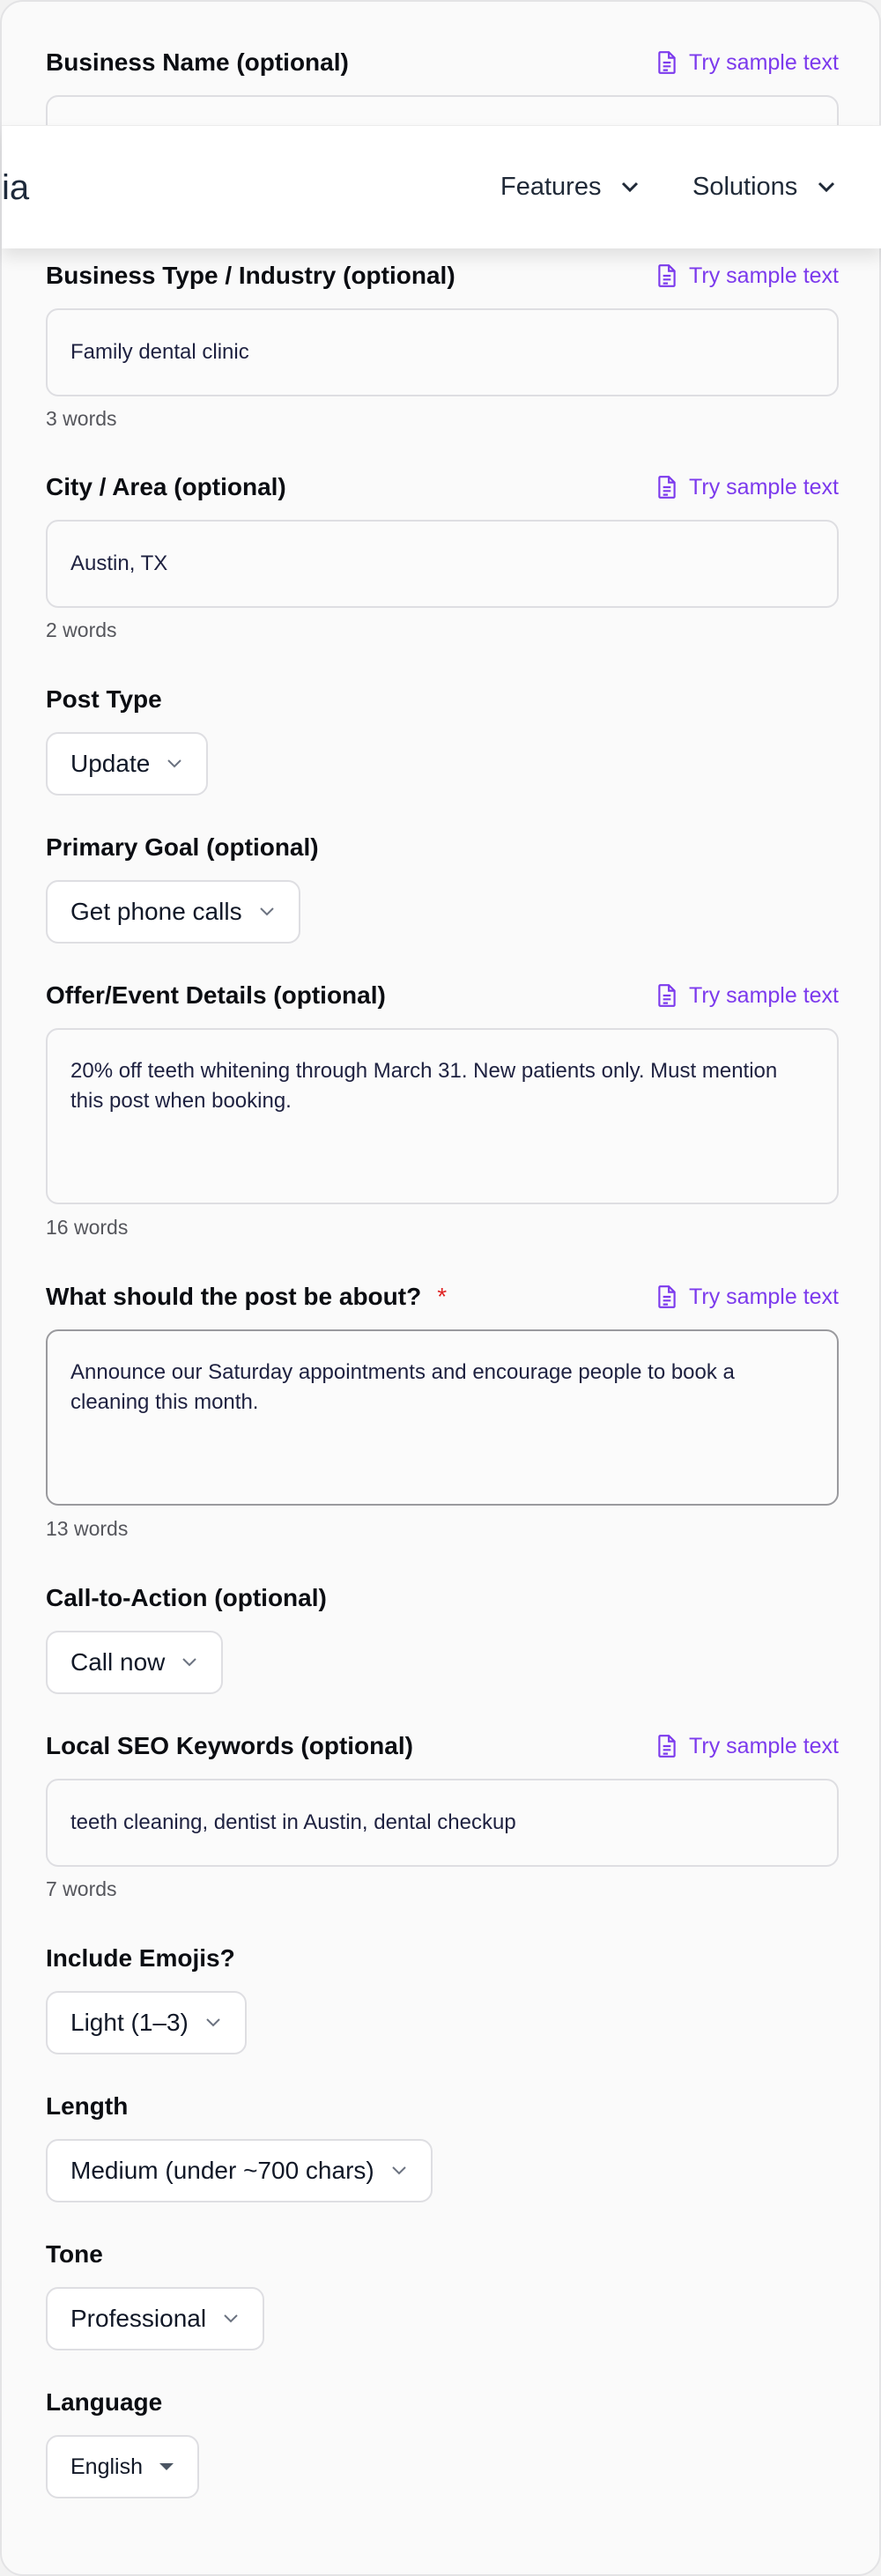 The image size is (881, 2576). I want to click on language-select: English, so click(122, 2466).